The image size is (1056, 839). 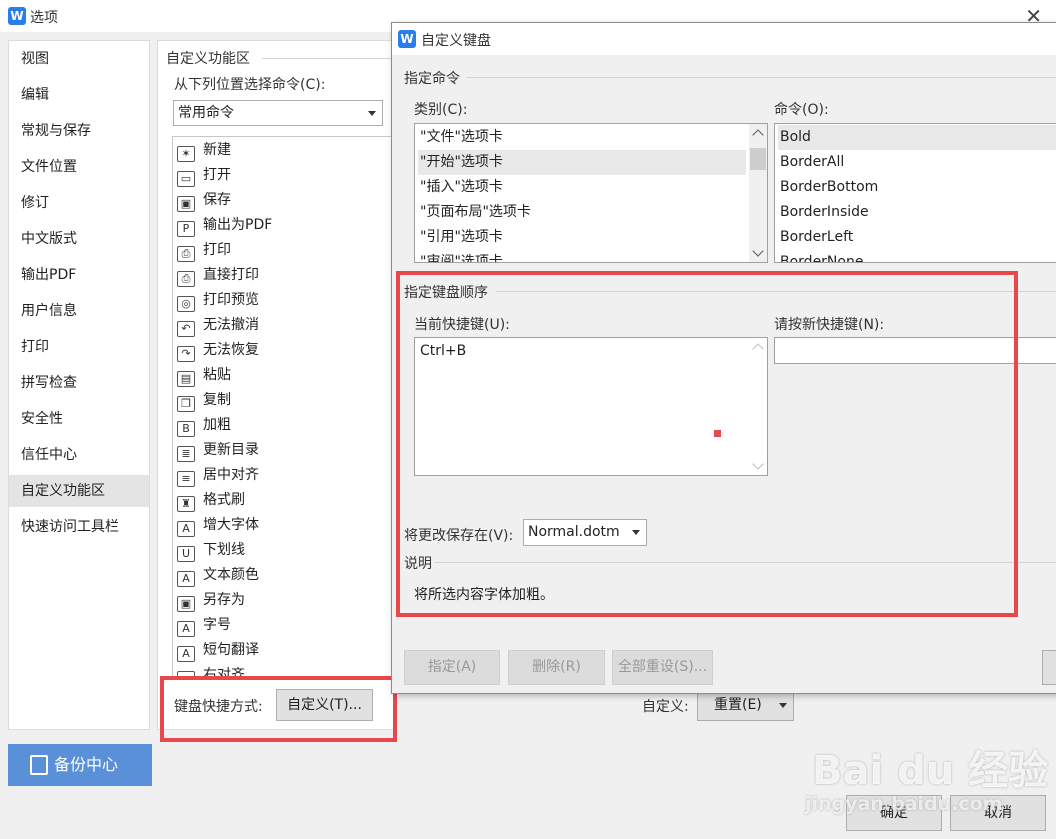 What do you see at coordinates (231, 325) in the screenshot?
I see `command-label: 无法撤消` at bounding box center [231, 325].